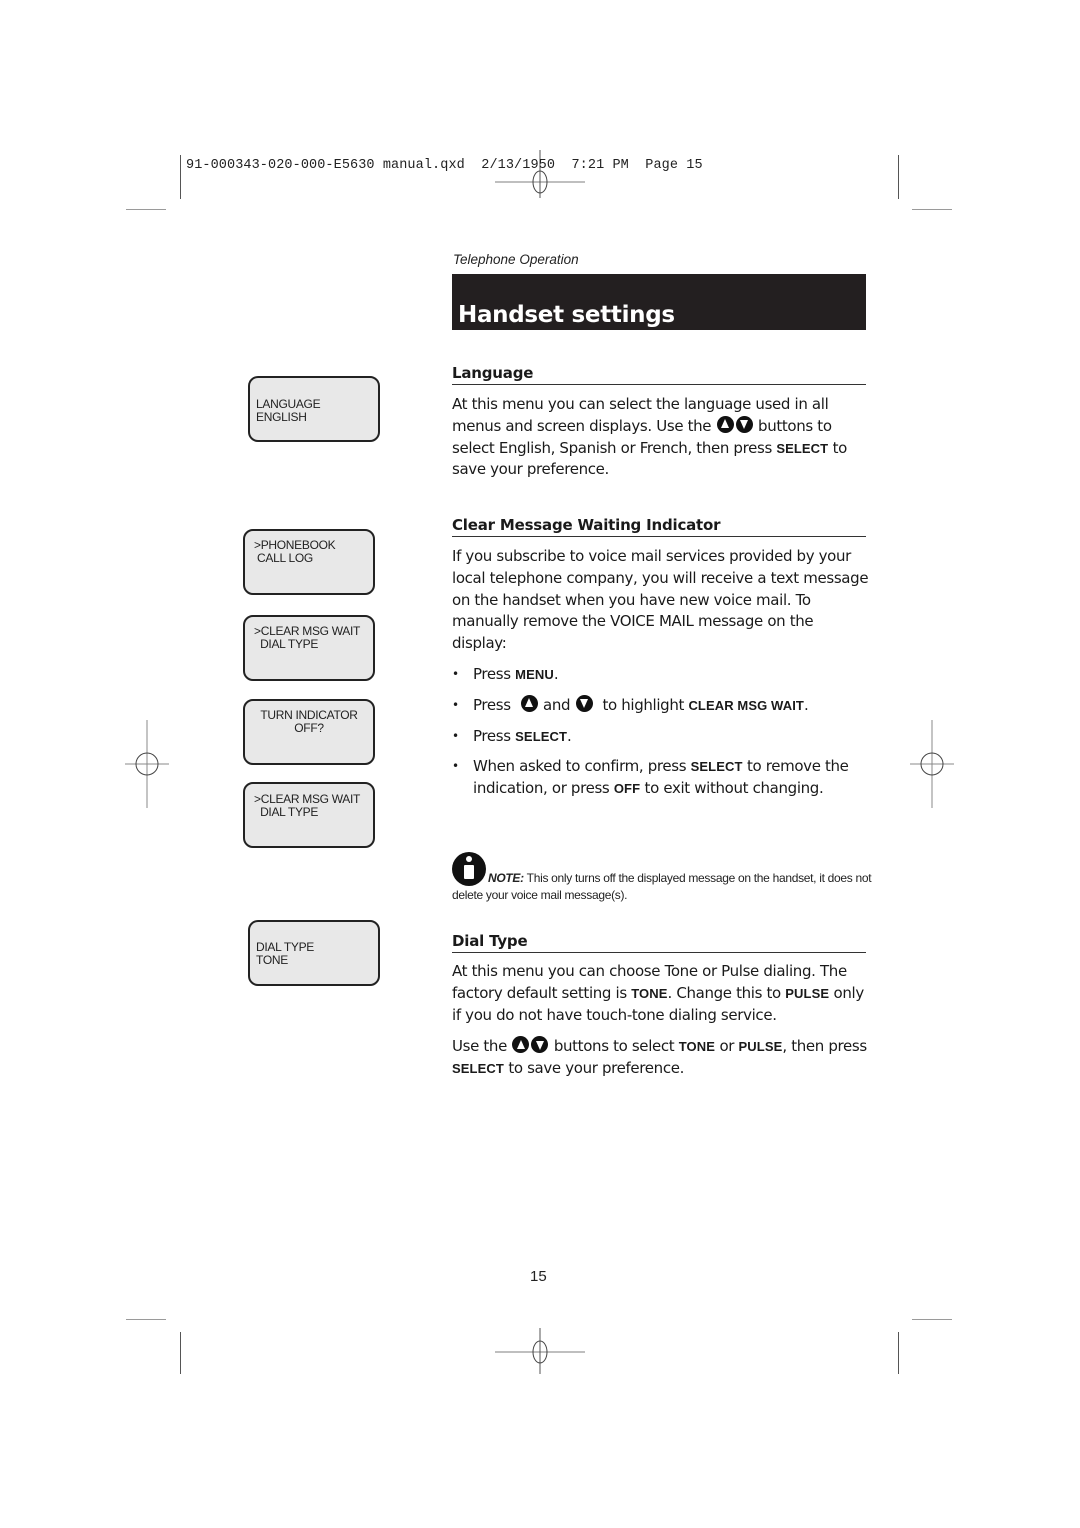  I want to click on section-kicker: Telephone Operation, so click(516, 259).